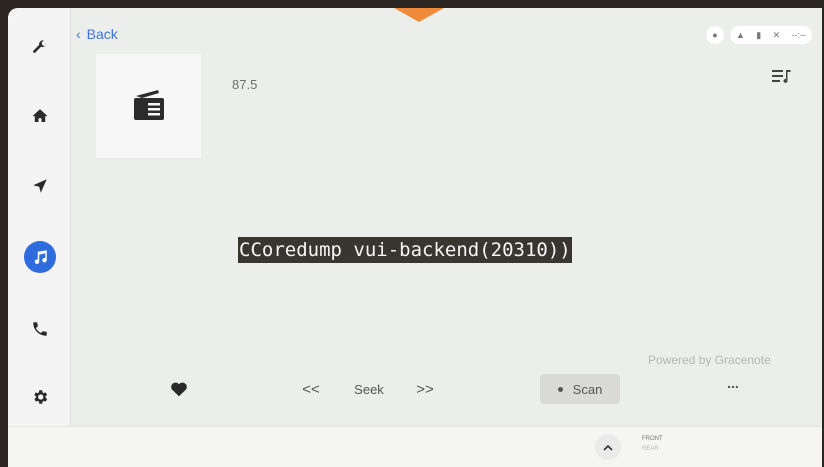 This screenshot has width=824, height=467. What do you see at coordinates (771, 35) in the screenshot?
I see `connectivity-status: ▲ ▮ ✕ --:--` at bounding box center [771, 35].